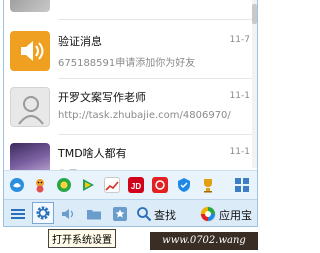  I want to click on contact-name: TMD啥人都有, so click(92, 153).